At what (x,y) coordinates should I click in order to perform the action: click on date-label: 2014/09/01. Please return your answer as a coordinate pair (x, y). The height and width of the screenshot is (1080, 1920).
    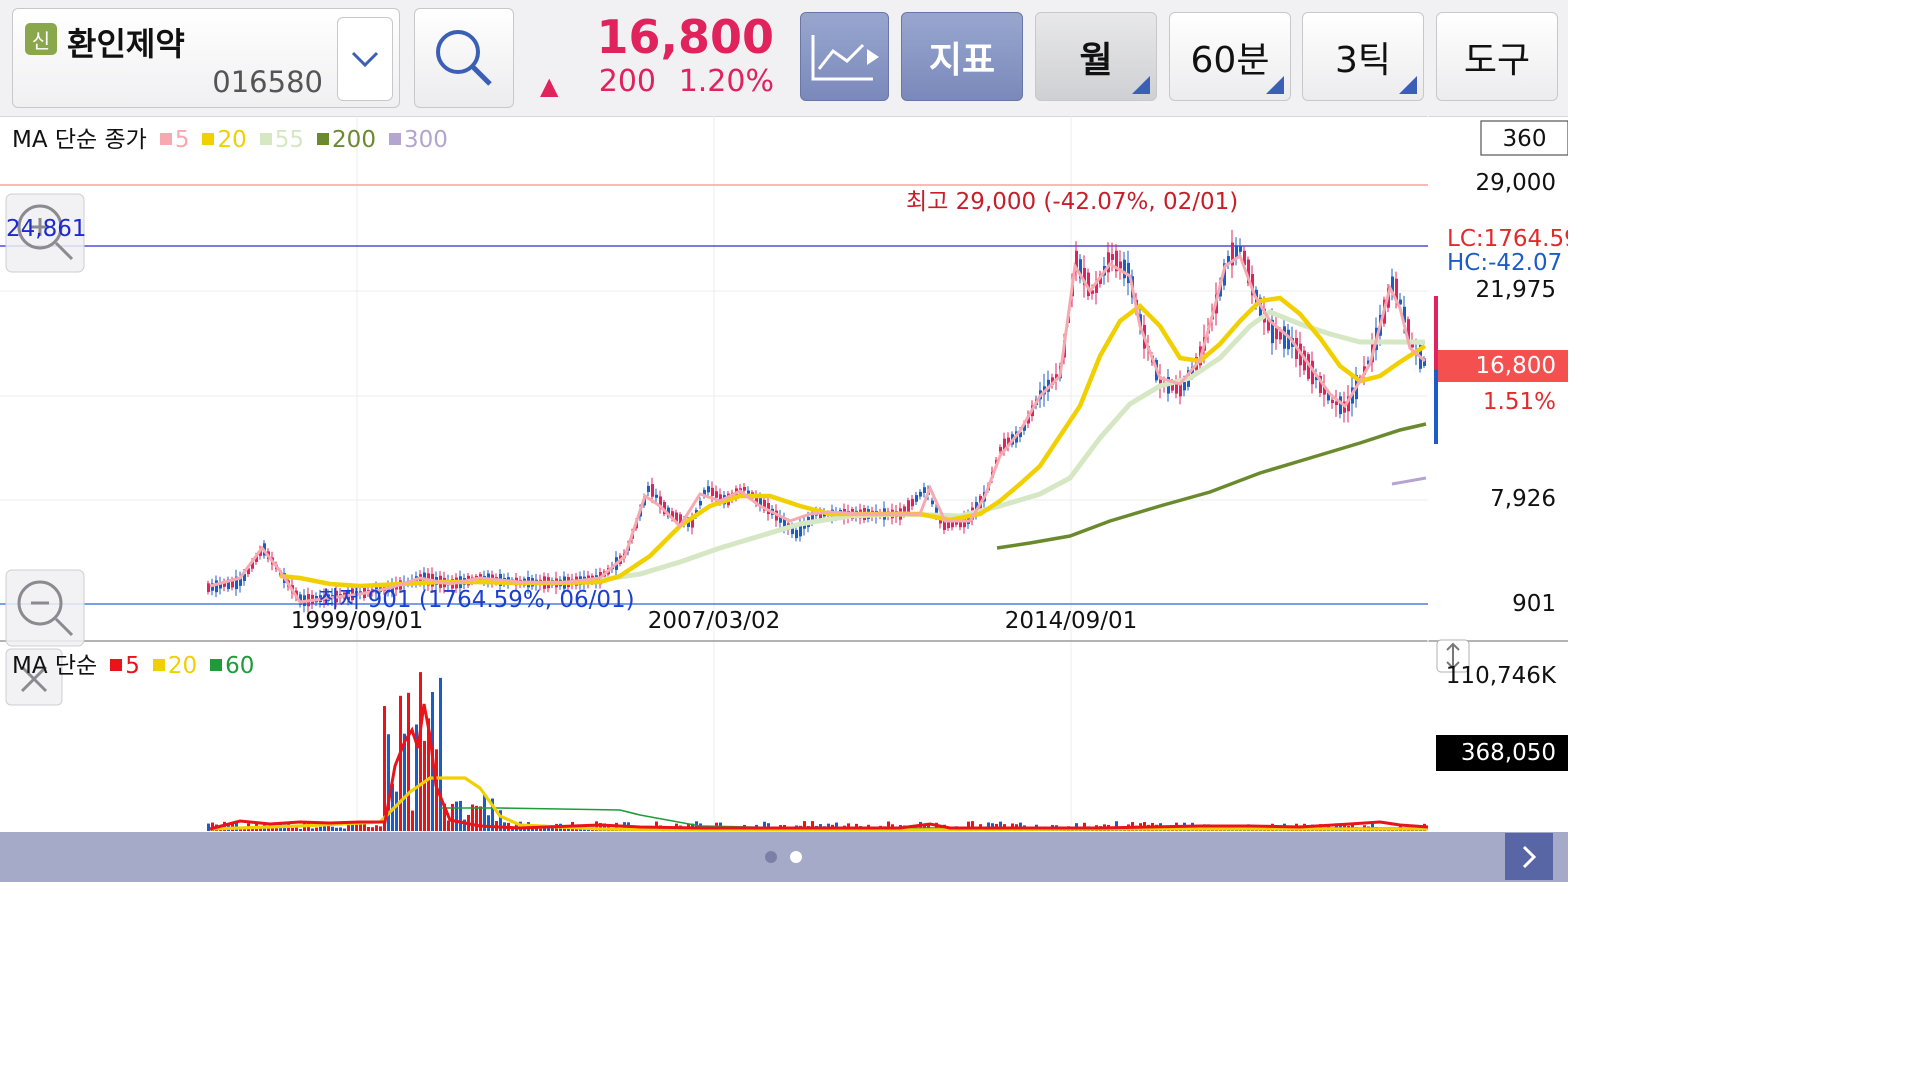
    Looking at the image, I should click on (1071, 621).